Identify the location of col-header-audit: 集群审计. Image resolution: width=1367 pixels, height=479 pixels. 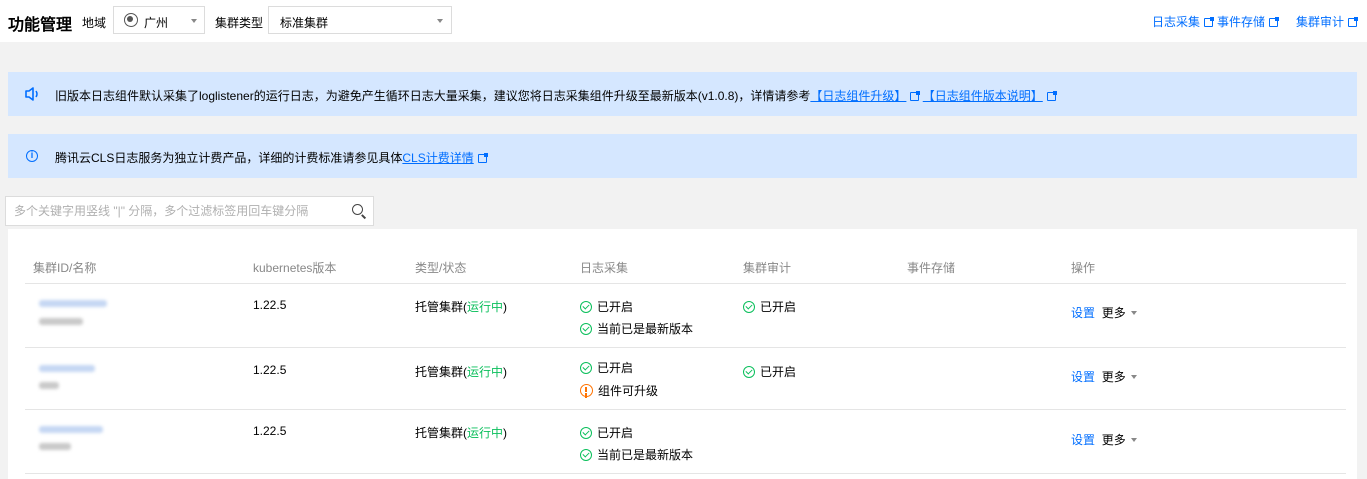
(767, 268).